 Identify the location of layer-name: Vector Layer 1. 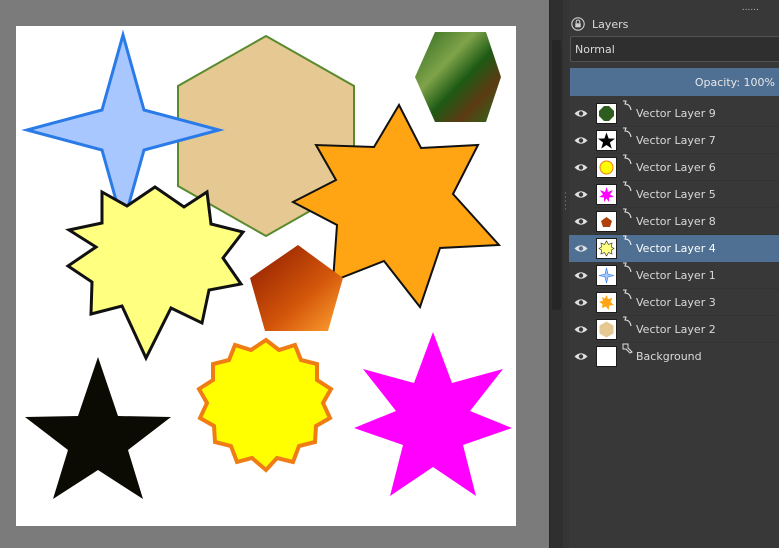
(676, 275).